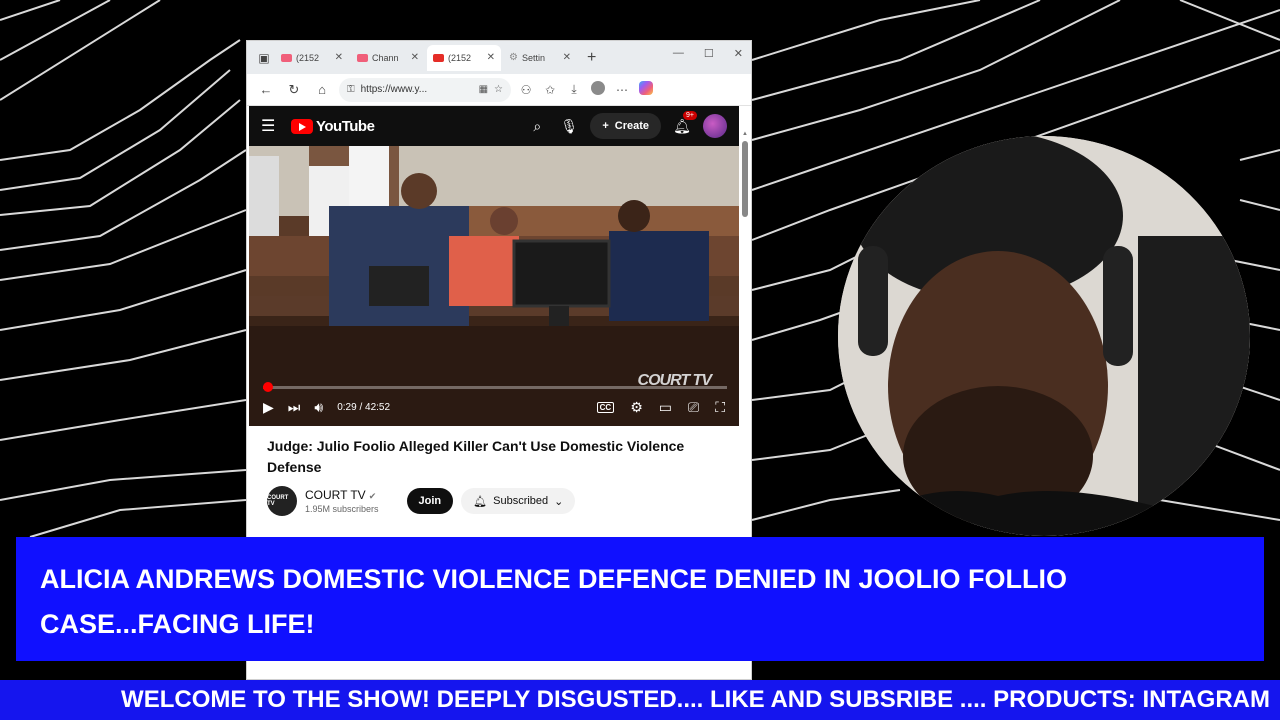  What do you see at coordinates (483, 89) in the screenshot?
I see `apps-icon: ▦` at bounding box center [483, 89].